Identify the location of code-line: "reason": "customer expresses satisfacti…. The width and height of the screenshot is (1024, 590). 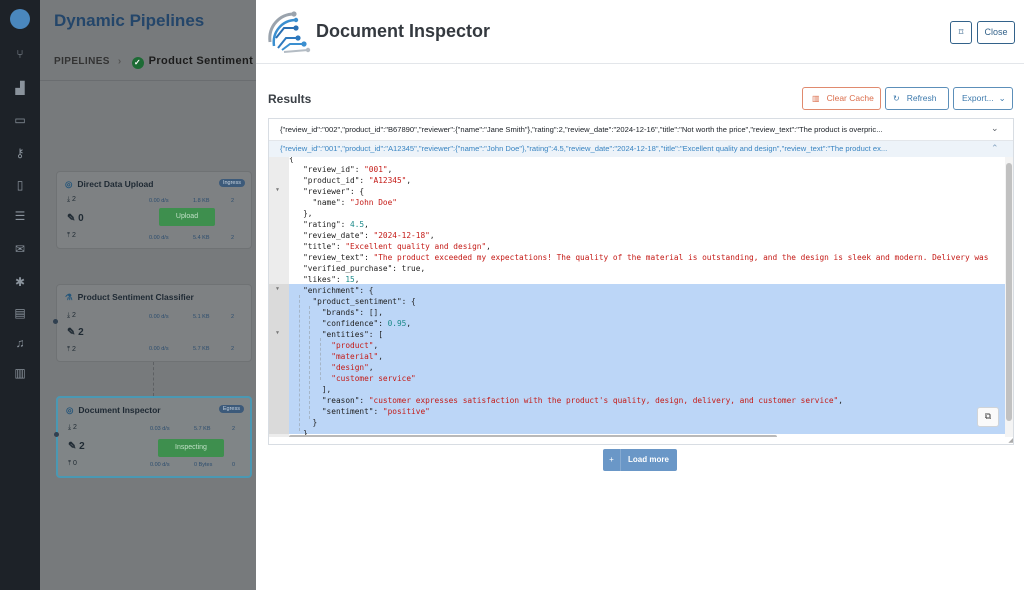
(566, 400).